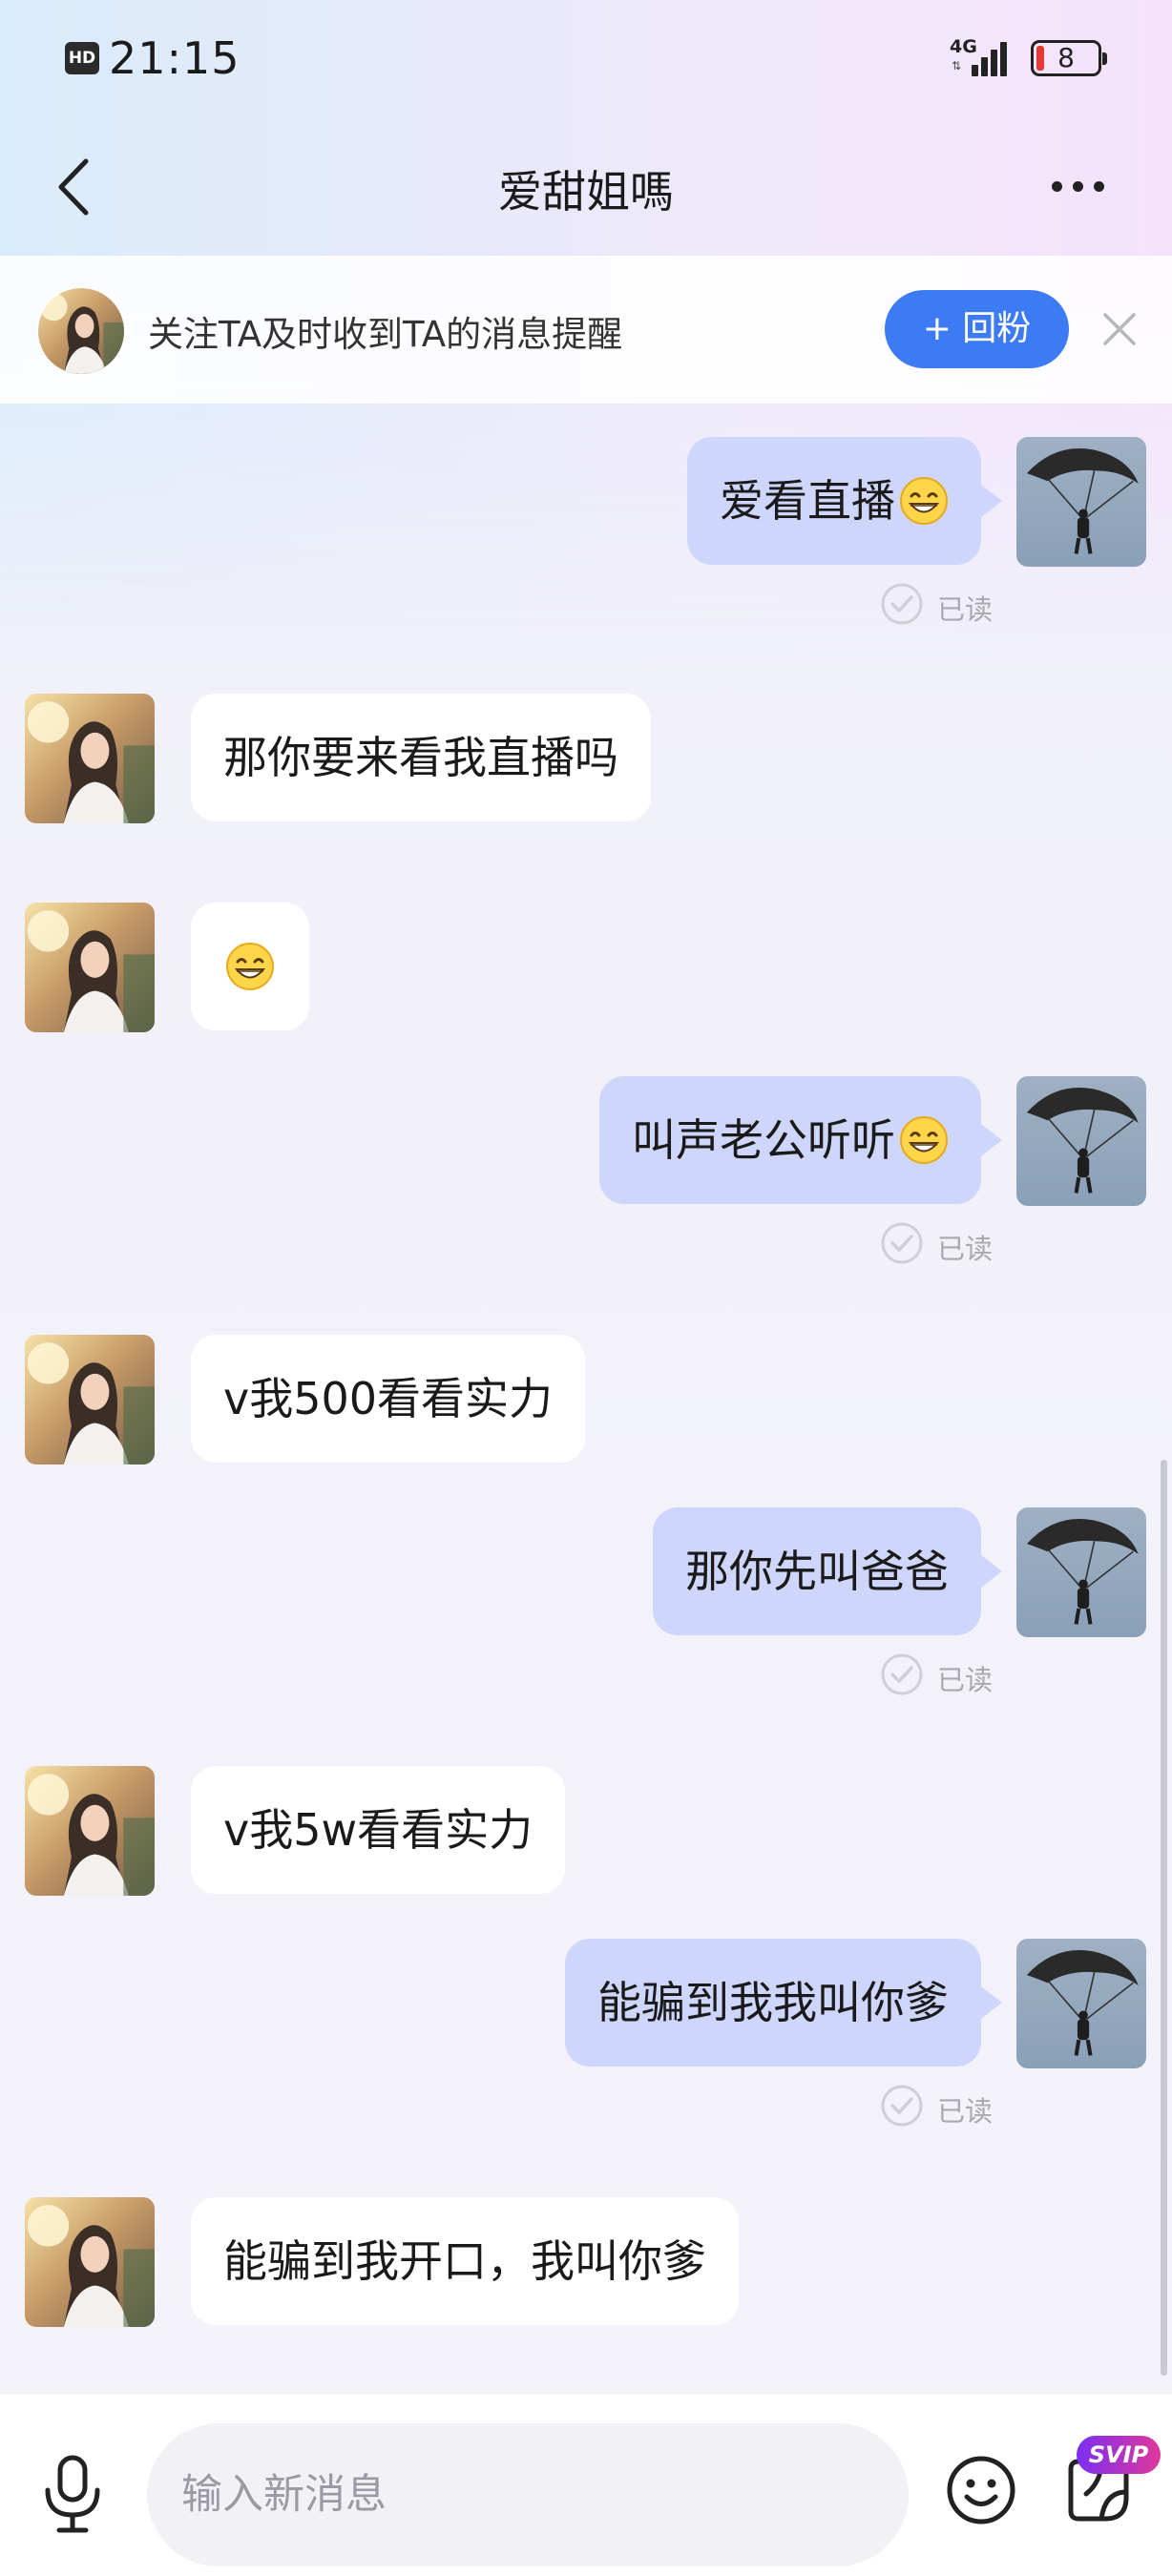 The height and width of the screenshot is (2576, 1172). I want to click on signal-icon, so click(995, 57).